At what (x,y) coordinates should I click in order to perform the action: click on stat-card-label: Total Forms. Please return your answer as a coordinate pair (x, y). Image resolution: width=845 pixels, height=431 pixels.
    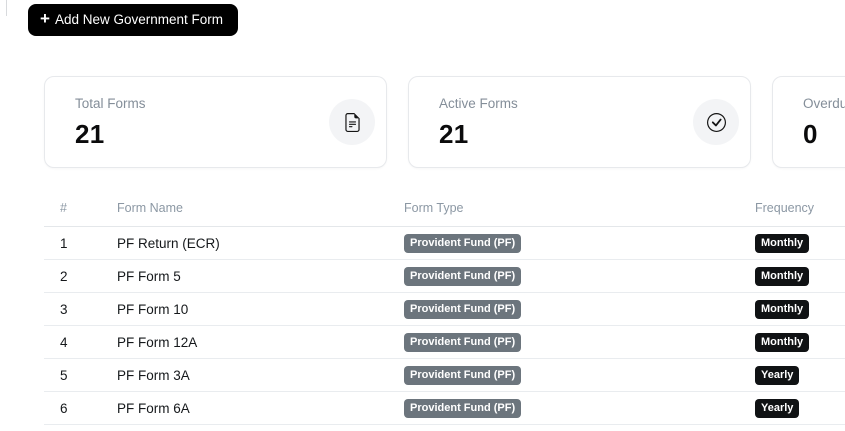
    Looking at the image, I should click on (110, 103).